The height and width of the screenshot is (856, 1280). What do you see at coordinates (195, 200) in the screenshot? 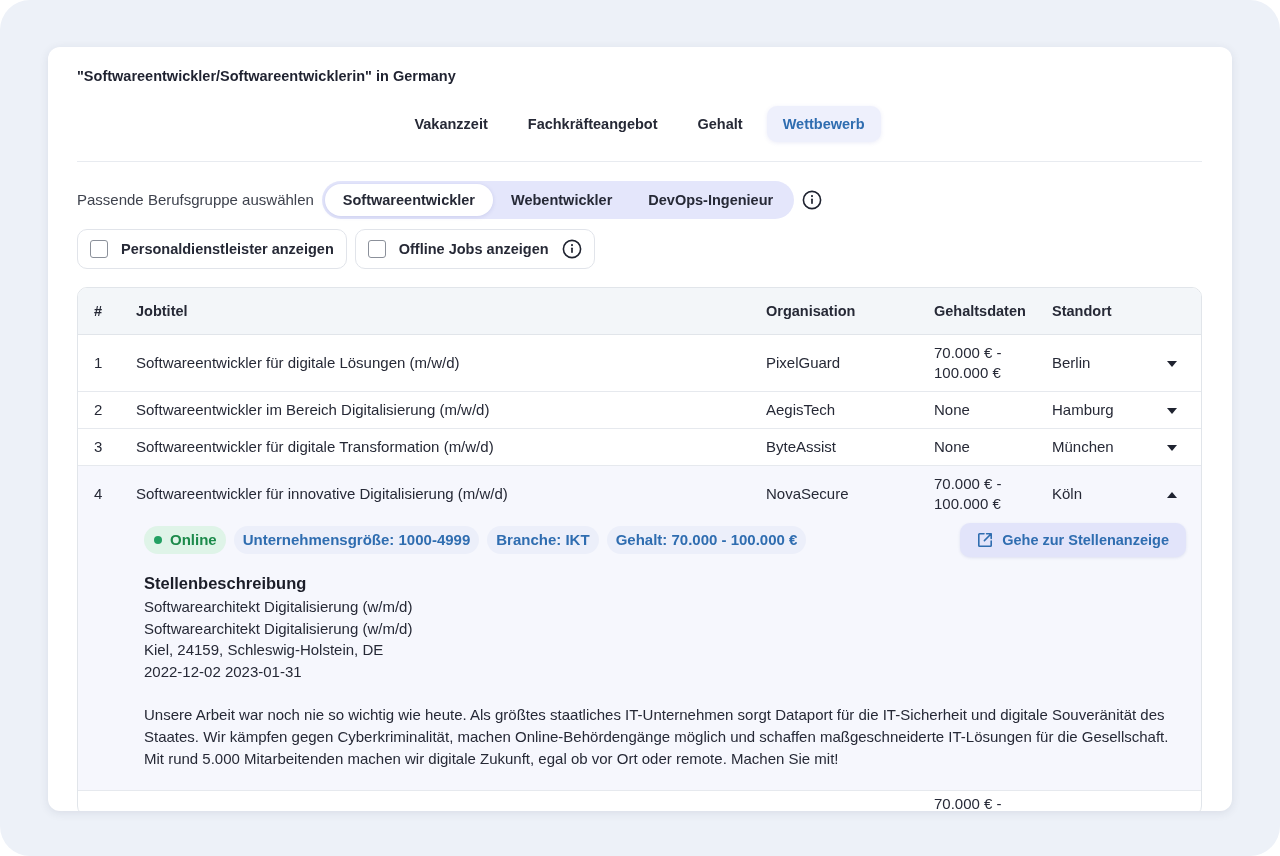
I see `picker-label: Passende Berufsgruppe auswählen` at bounding box center [195, 200].